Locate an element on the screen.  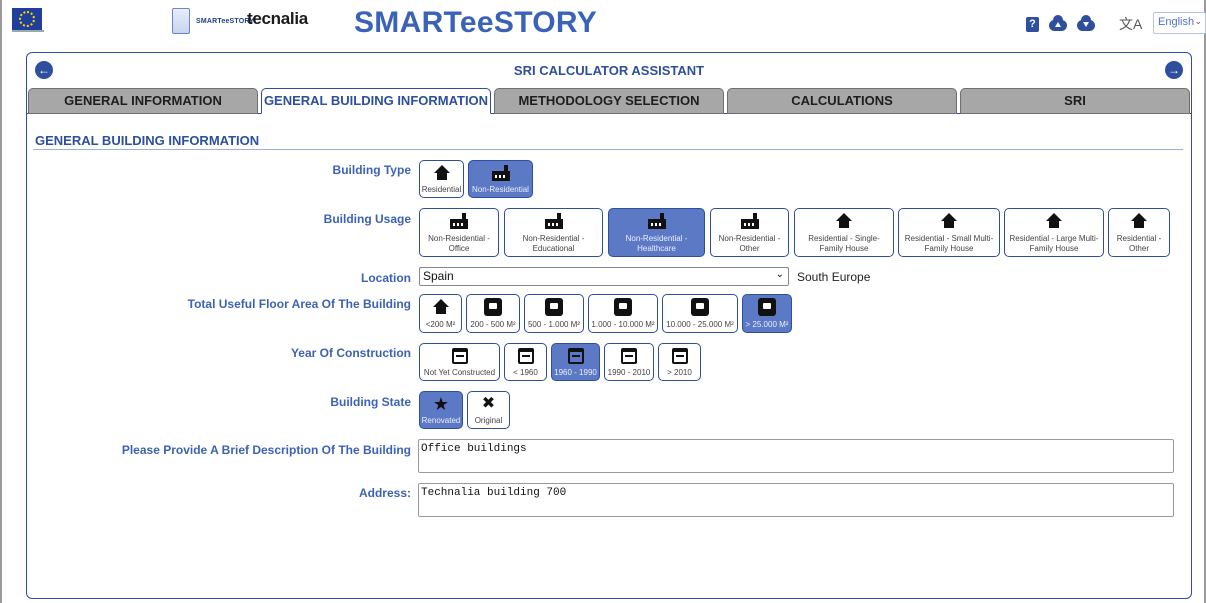
year-before-1960: < 1960 is located at coordinates (525, 362).